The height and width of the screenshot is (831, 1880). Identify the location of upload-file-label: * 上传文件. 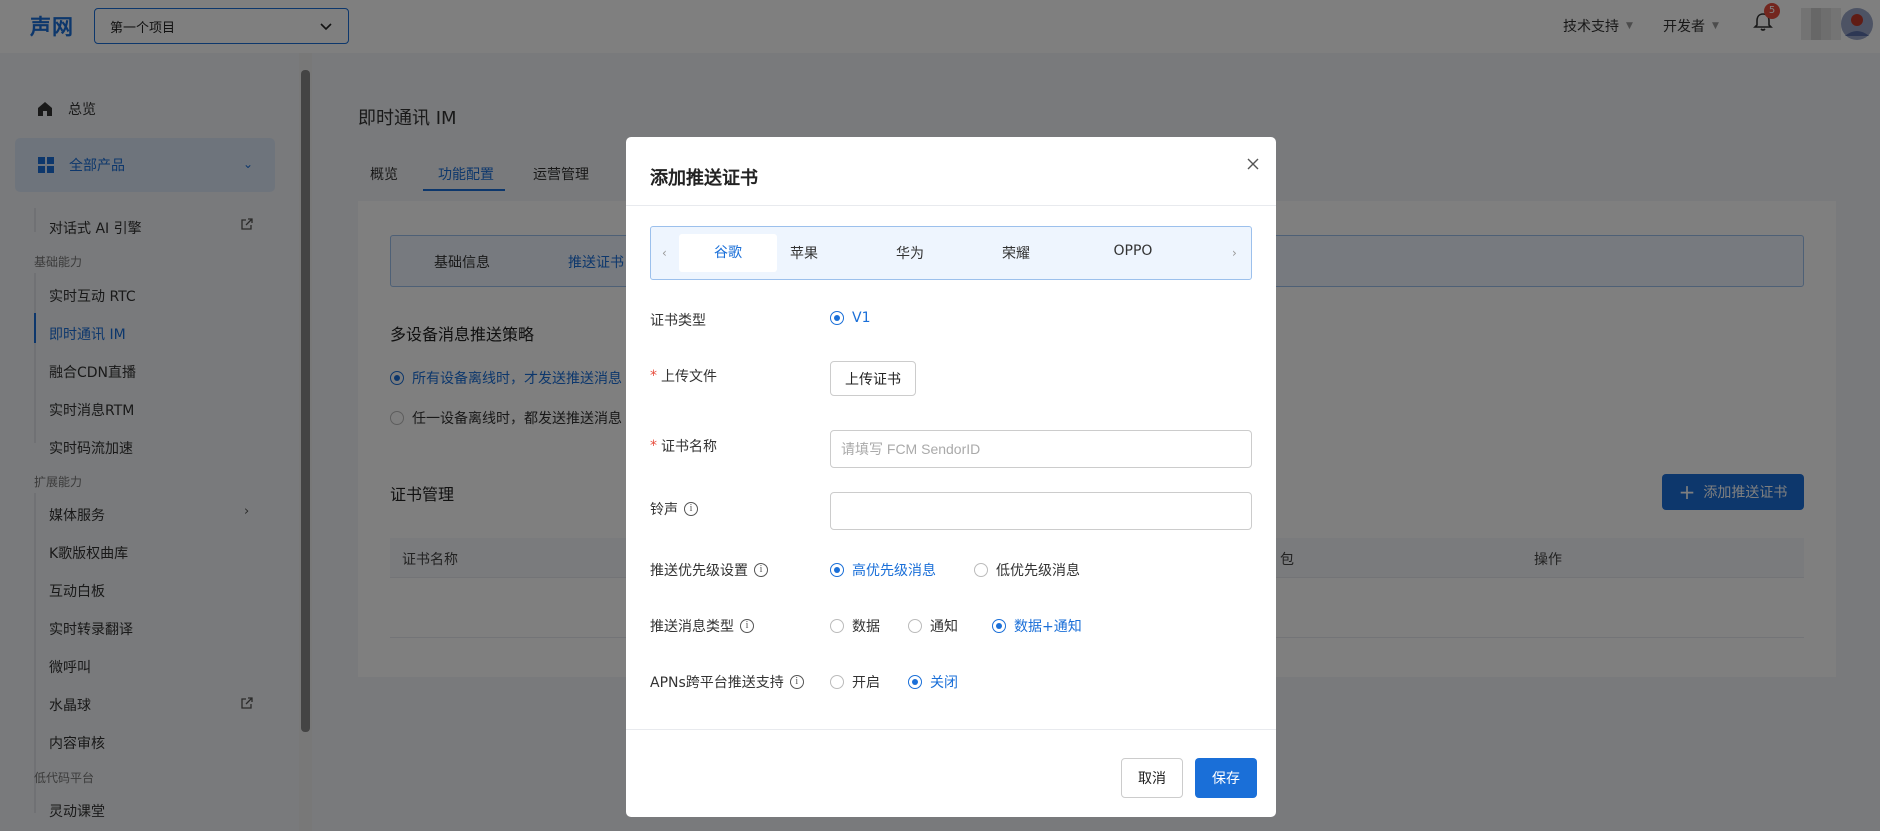
(683, 376).